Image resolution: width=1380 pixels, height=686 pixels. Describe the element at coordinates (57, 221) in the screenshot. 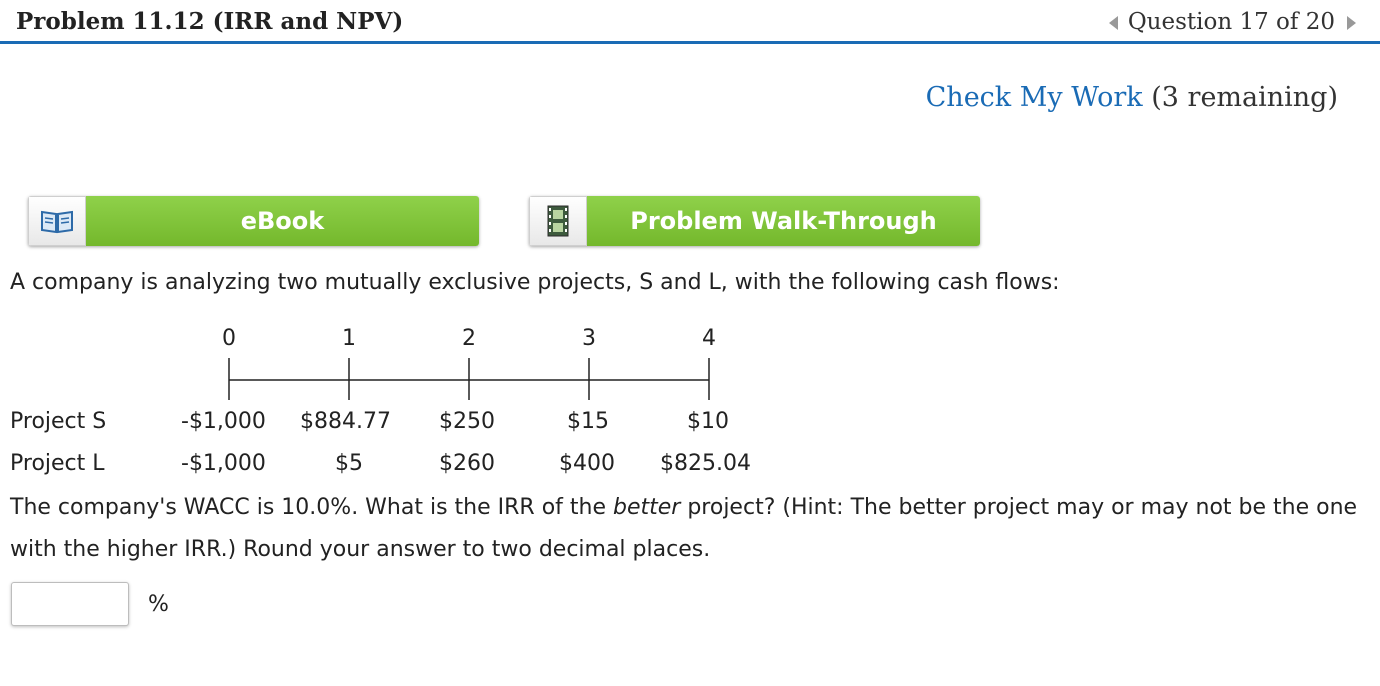

I see `book-icon` at that location.